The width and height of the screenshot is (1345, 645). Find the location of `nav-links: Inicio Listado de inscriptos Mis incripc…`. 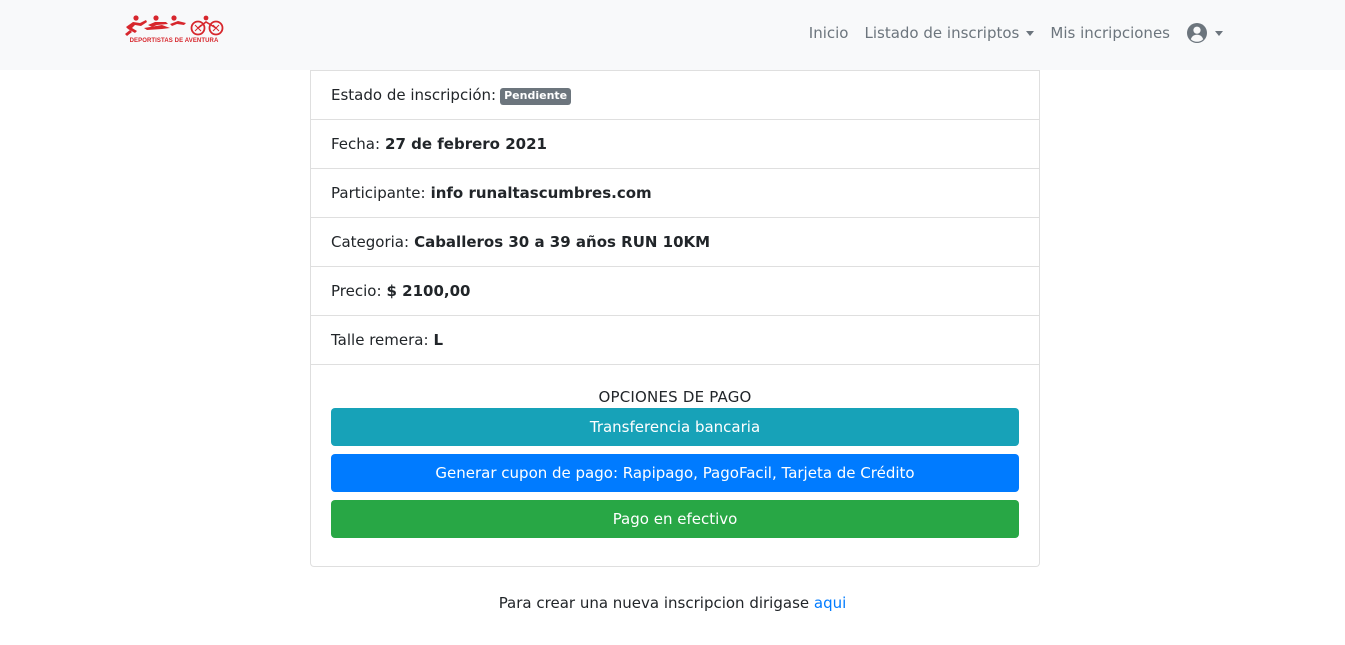

nav-links: Inicio Listado de inscriptos Mis incripc… is located at coordinates (1012, 33).